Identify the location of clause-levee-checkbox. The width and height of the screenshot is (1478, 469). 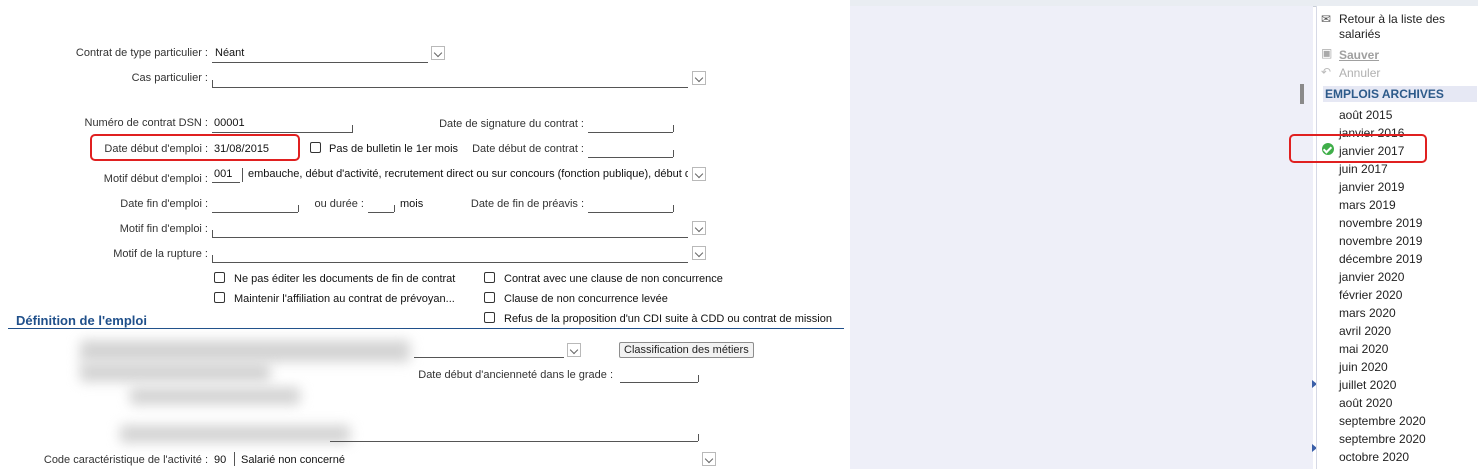
(489, 297).